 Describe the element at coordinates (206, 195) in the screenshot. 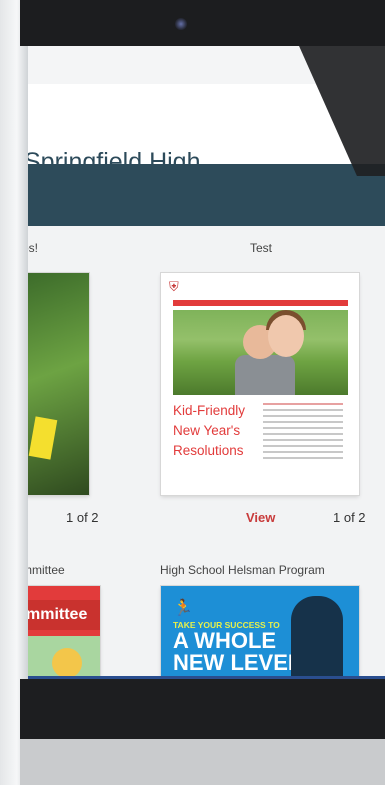

I see `navigation-bar` at that location.